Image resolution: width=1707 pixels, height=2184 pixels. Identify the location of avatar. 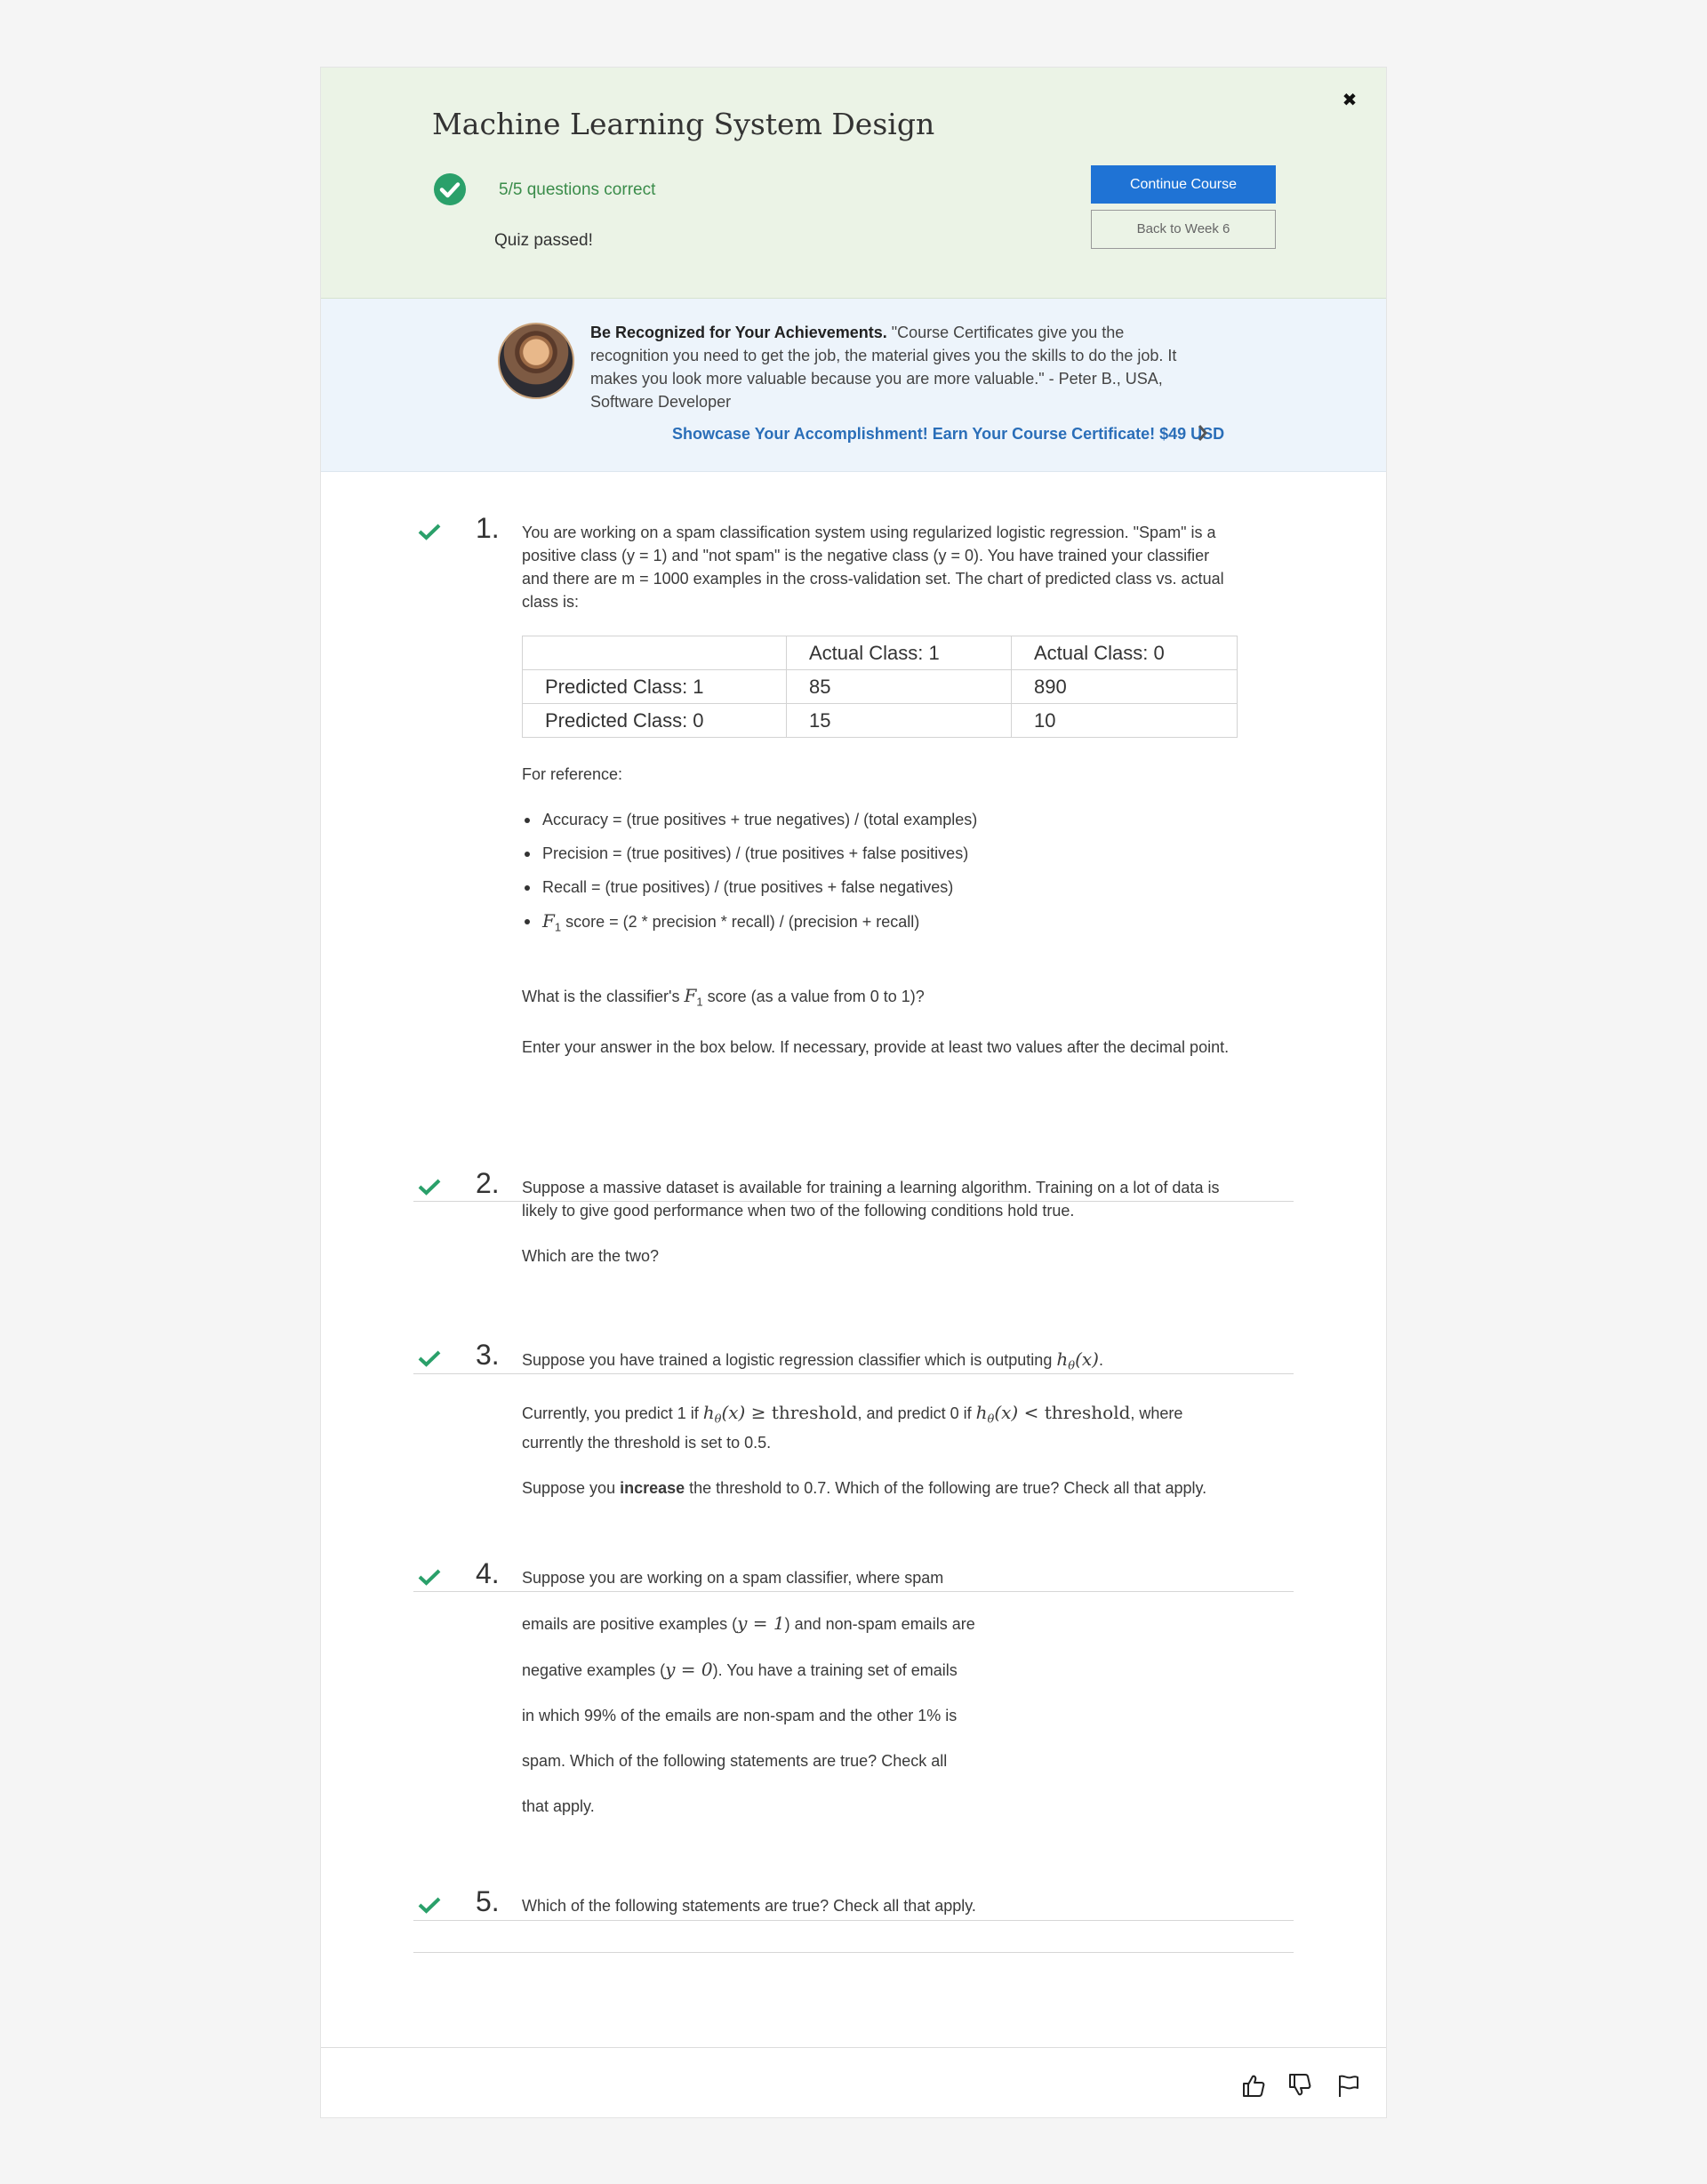
(536, 361).